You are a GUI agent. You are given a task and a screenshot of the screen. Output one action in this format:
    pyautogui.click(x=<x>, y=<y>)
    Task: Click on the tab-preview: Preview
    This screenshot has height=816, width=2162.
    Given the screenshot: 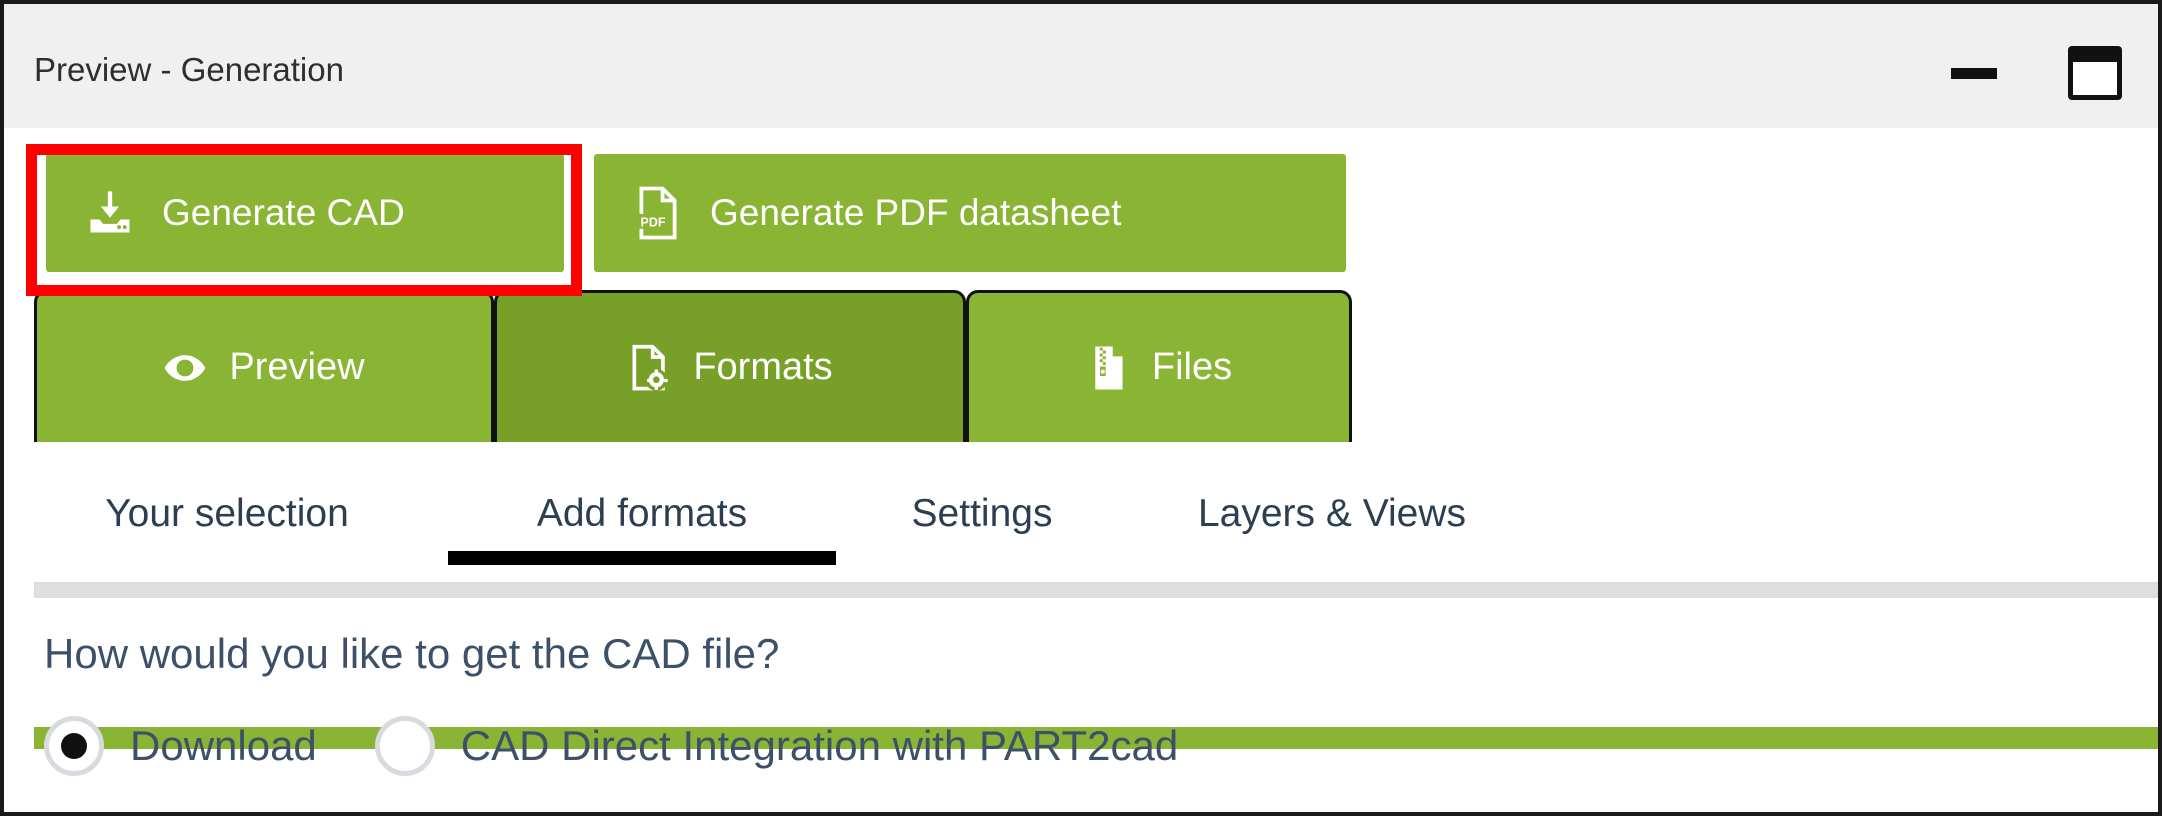 What is the action you would take?
    pyautogui.click(x=264, y=366)
    